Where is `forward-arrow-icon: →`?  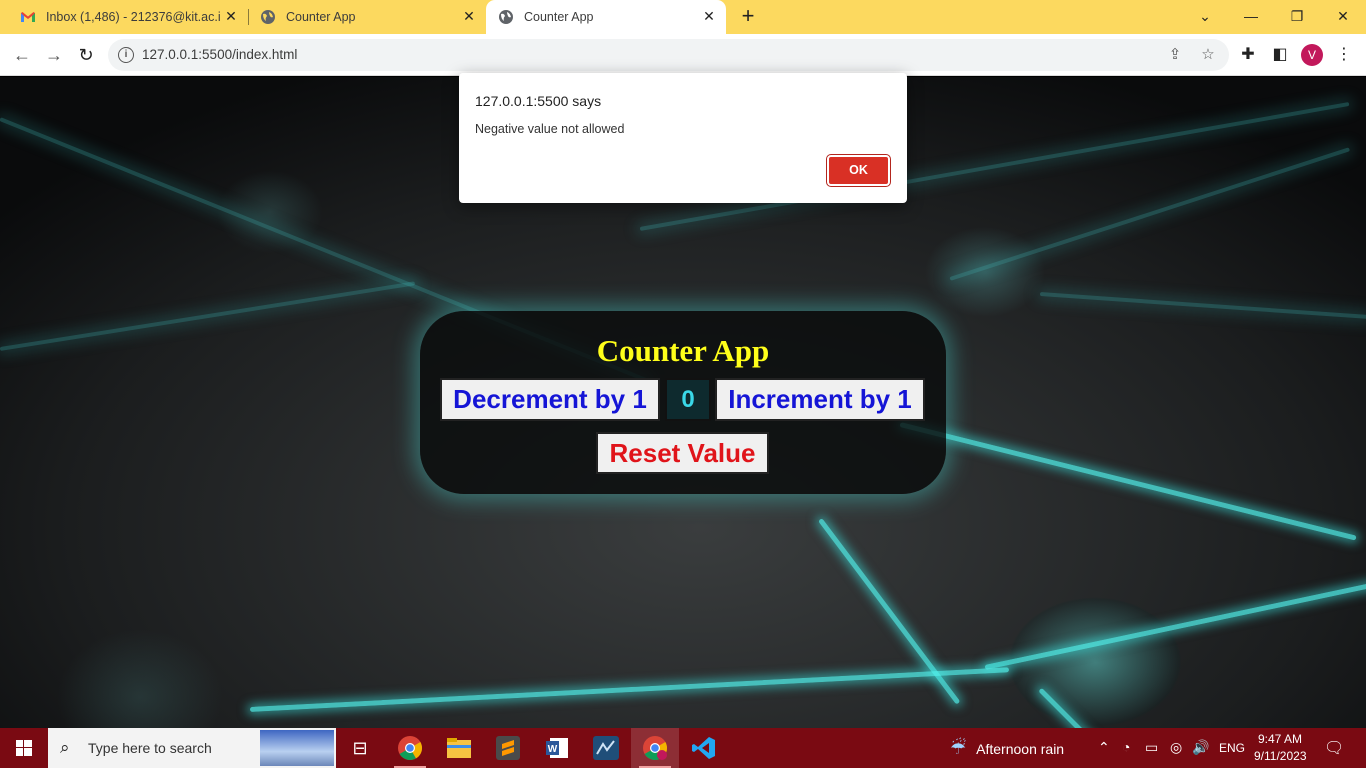
forward-arrow-icon: → is located at coordinates (54, 55).